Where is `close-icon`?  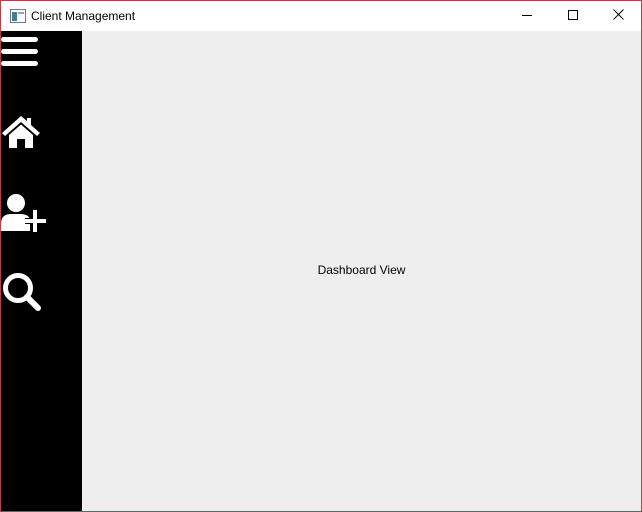
close-icon is located at coordinates (618, 16).